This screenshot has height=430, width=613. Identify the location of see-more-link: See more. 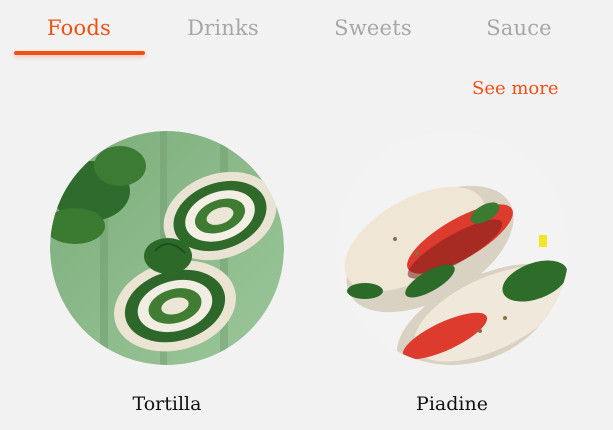
(517, 88).